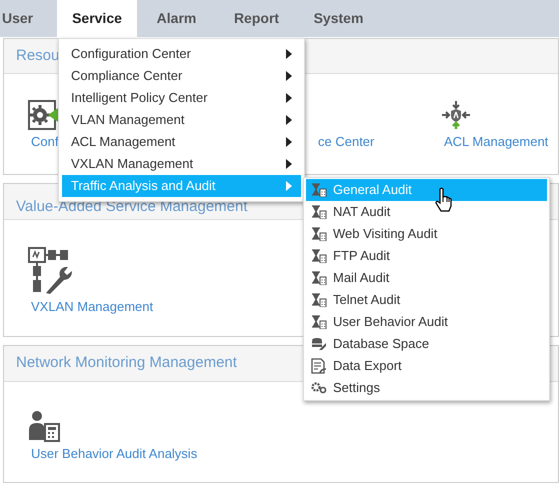 The height and width of the screenshot is (484, 559). I want to click on menu-item: Intelligent Policy Center, so click(181, 98).